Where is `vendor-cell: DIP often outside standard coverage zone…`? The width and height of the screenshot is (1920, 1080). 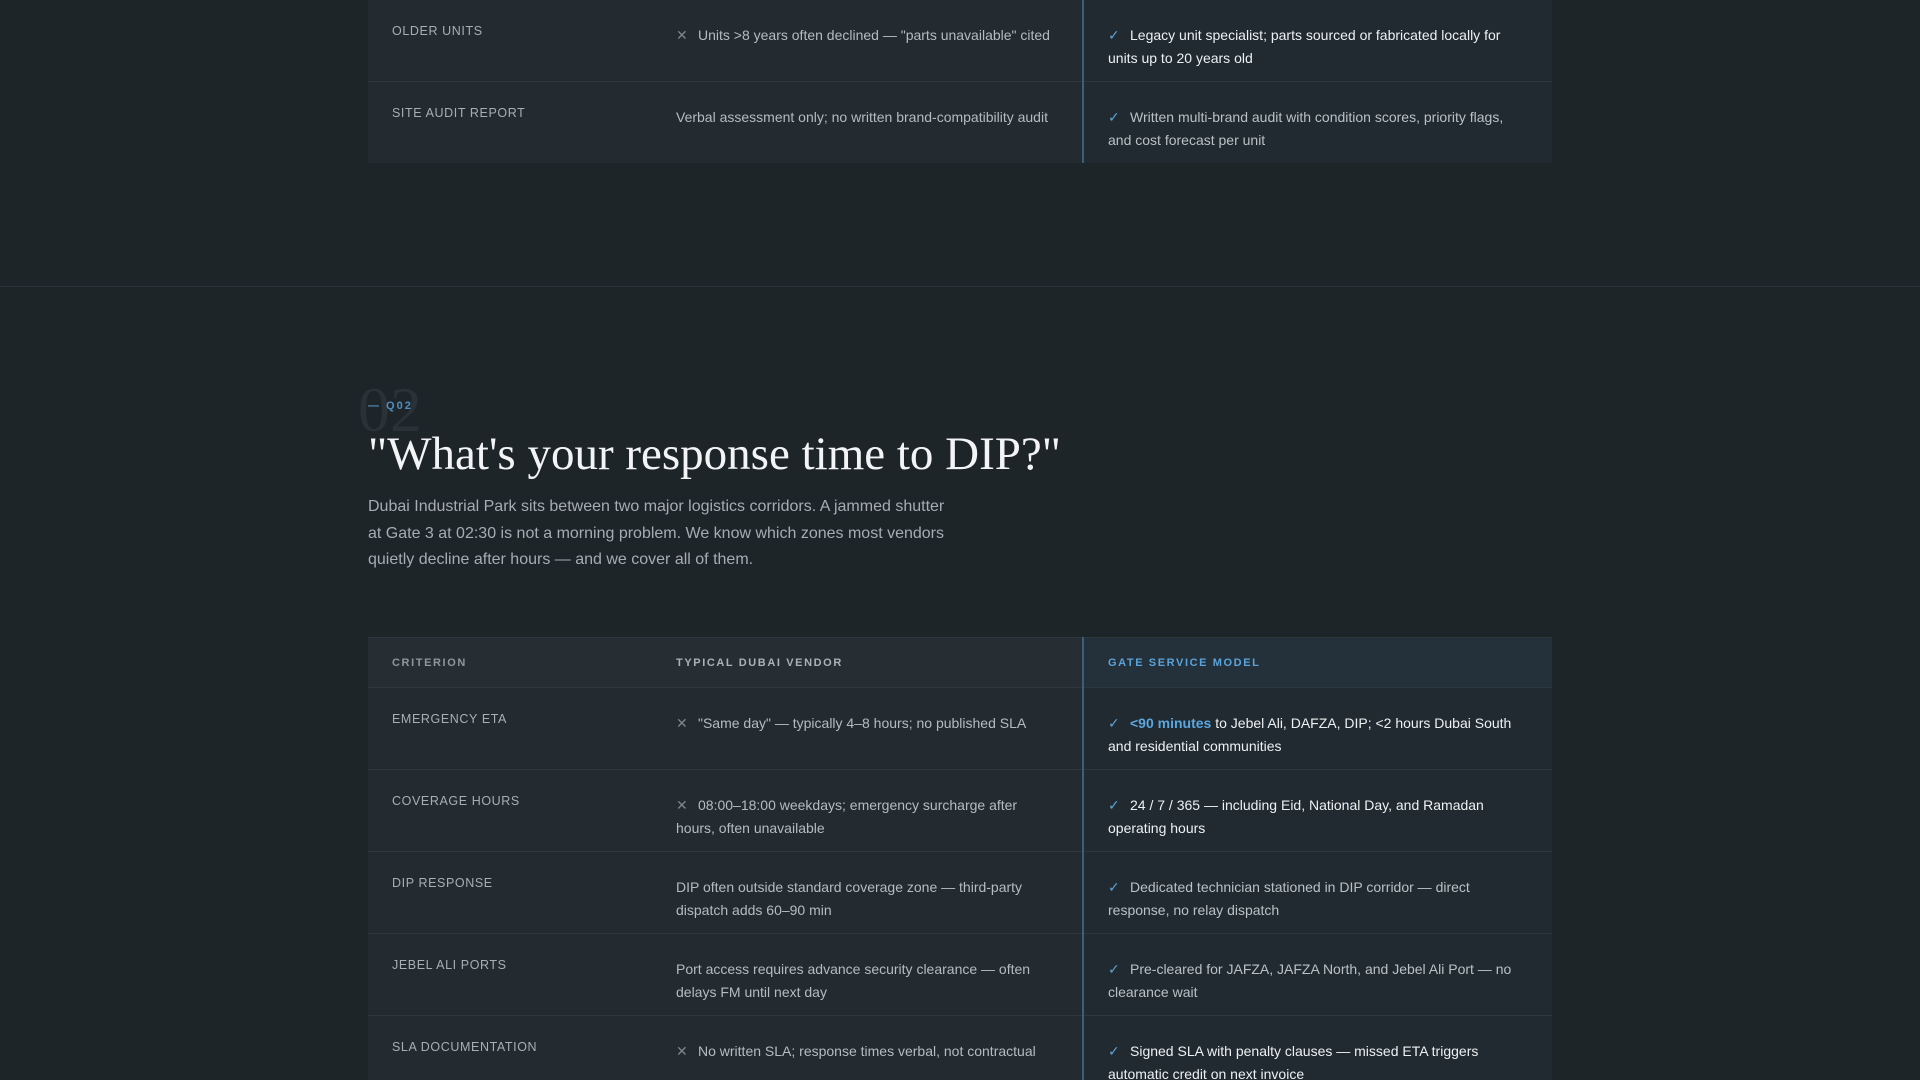
vendor-cell: DIP often outside standard coverage zone… is located at coordinates (879, 892).